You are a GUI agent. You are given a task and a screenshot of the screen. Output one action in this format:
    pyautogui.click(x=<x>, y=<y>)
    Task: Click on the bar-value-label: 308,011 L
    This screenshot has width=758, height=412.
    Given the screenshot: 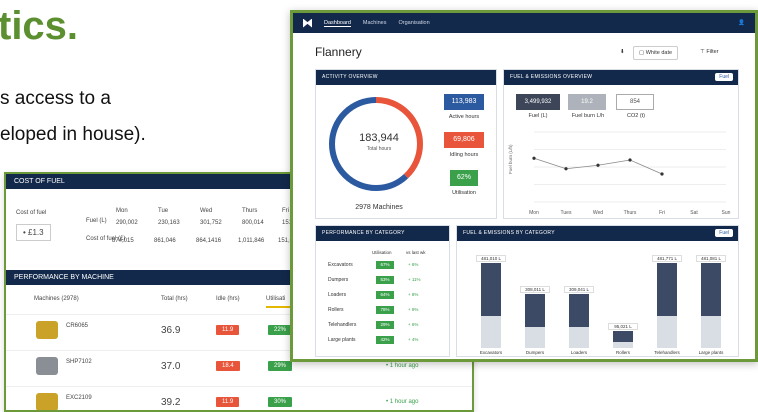 What is the action you would take?
    pyautogui.click(x=535, y=289)
    